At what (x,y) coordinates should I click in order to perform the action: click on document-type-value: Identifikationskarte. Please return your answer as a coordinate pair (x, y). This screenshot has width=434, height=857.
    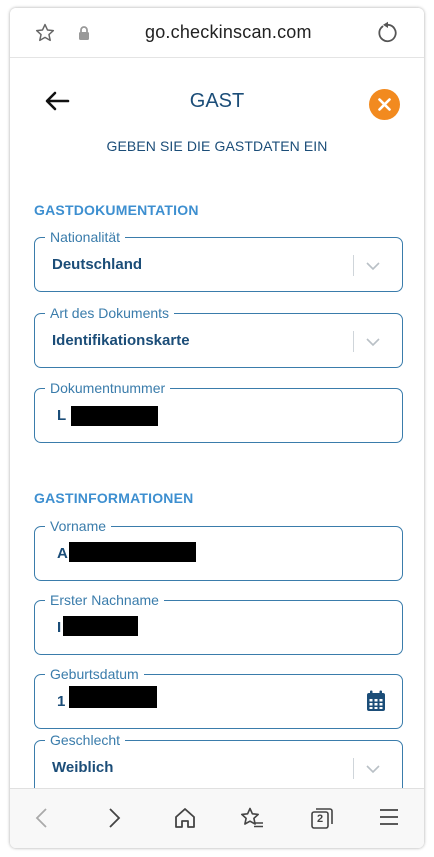
    Looking at the image, I should click on (121, 340).